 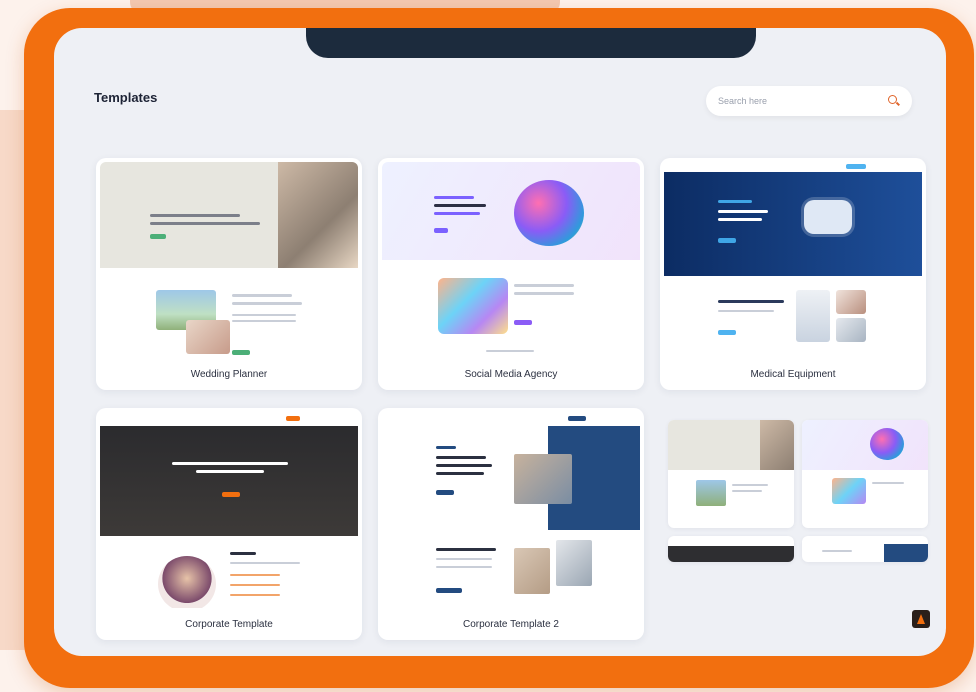 I want to click on search-bar, so click(x=809, y=101).